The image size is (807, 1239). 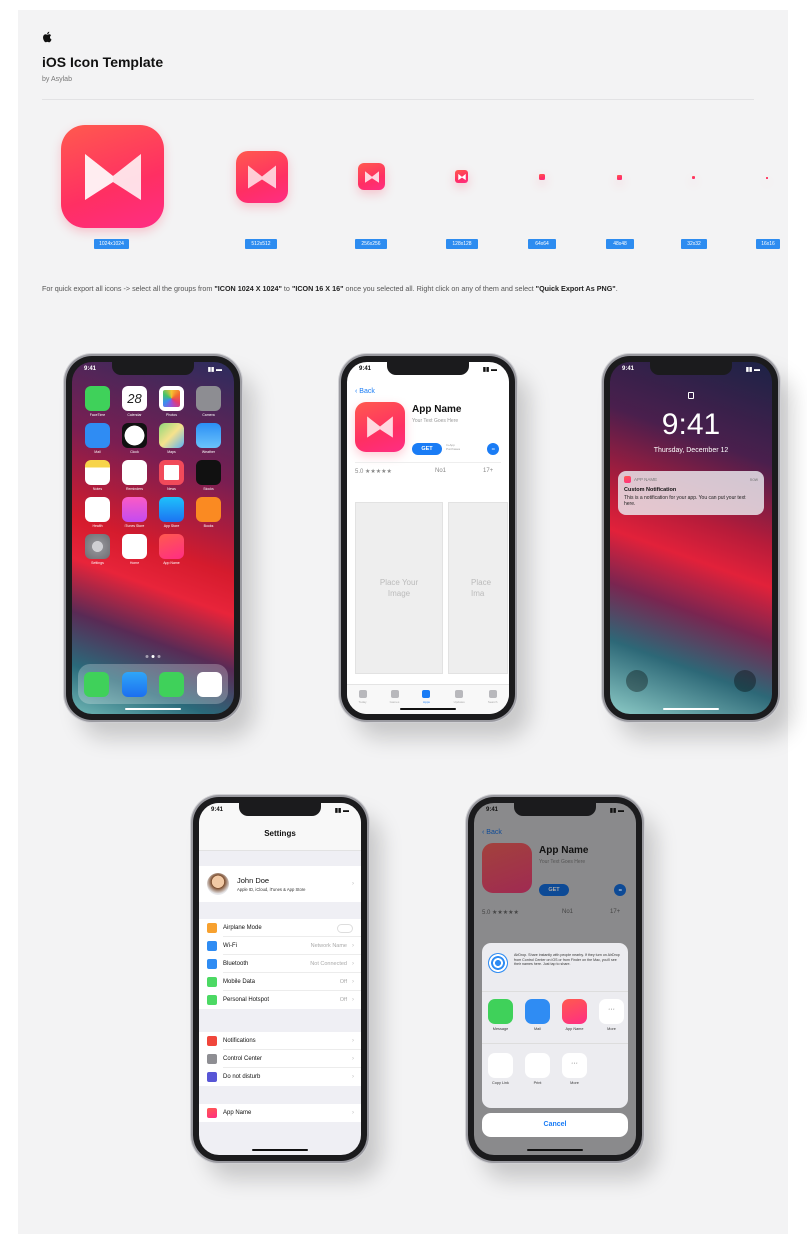 I want to click on reminders-icon, so click(x=134, y=472).